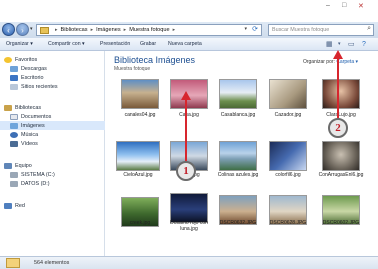  Describe the element at coordinates (52, 125) in the screenshot. I see `nav-images: Imágenes` at that location.